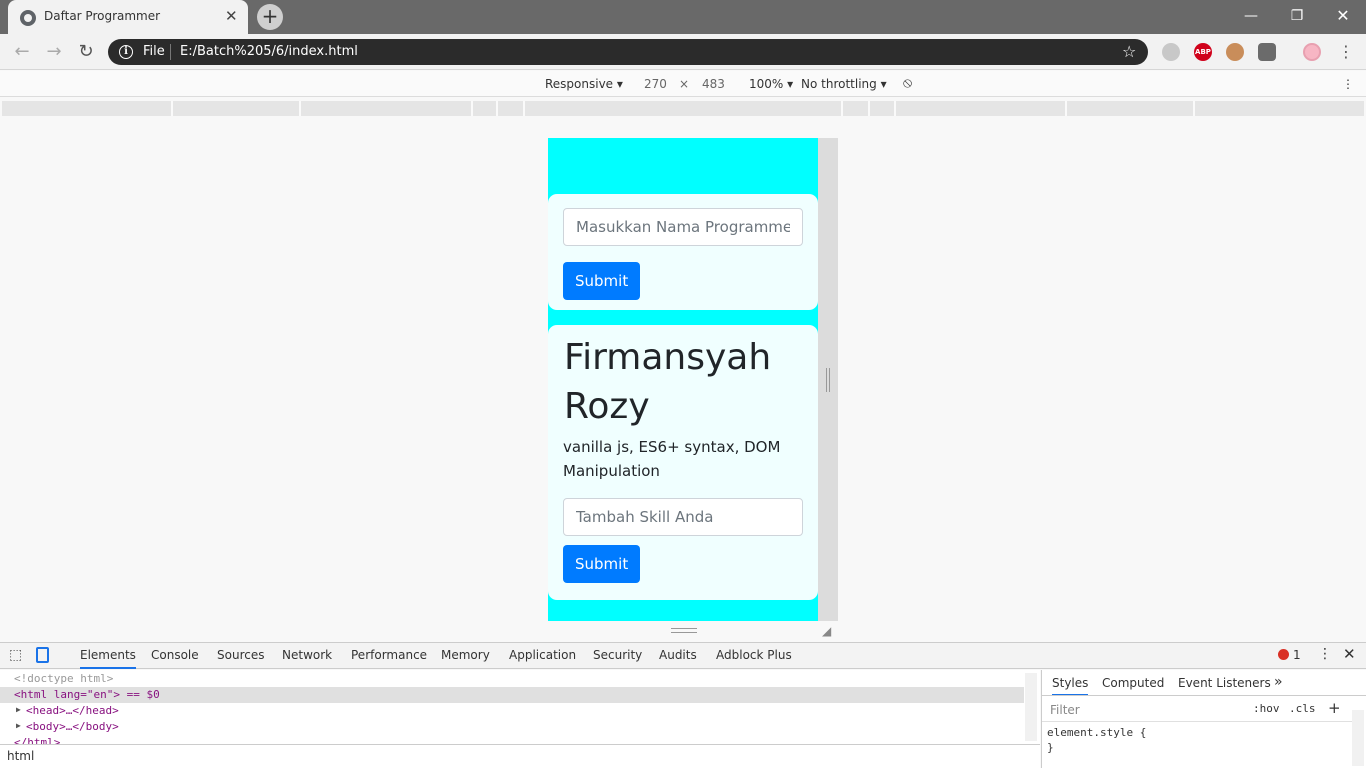 The image size is (1366, 768). Describe the element at coordinates (1302, 708) in the screenshot. I see `cls-toggle: .cls` at that location.